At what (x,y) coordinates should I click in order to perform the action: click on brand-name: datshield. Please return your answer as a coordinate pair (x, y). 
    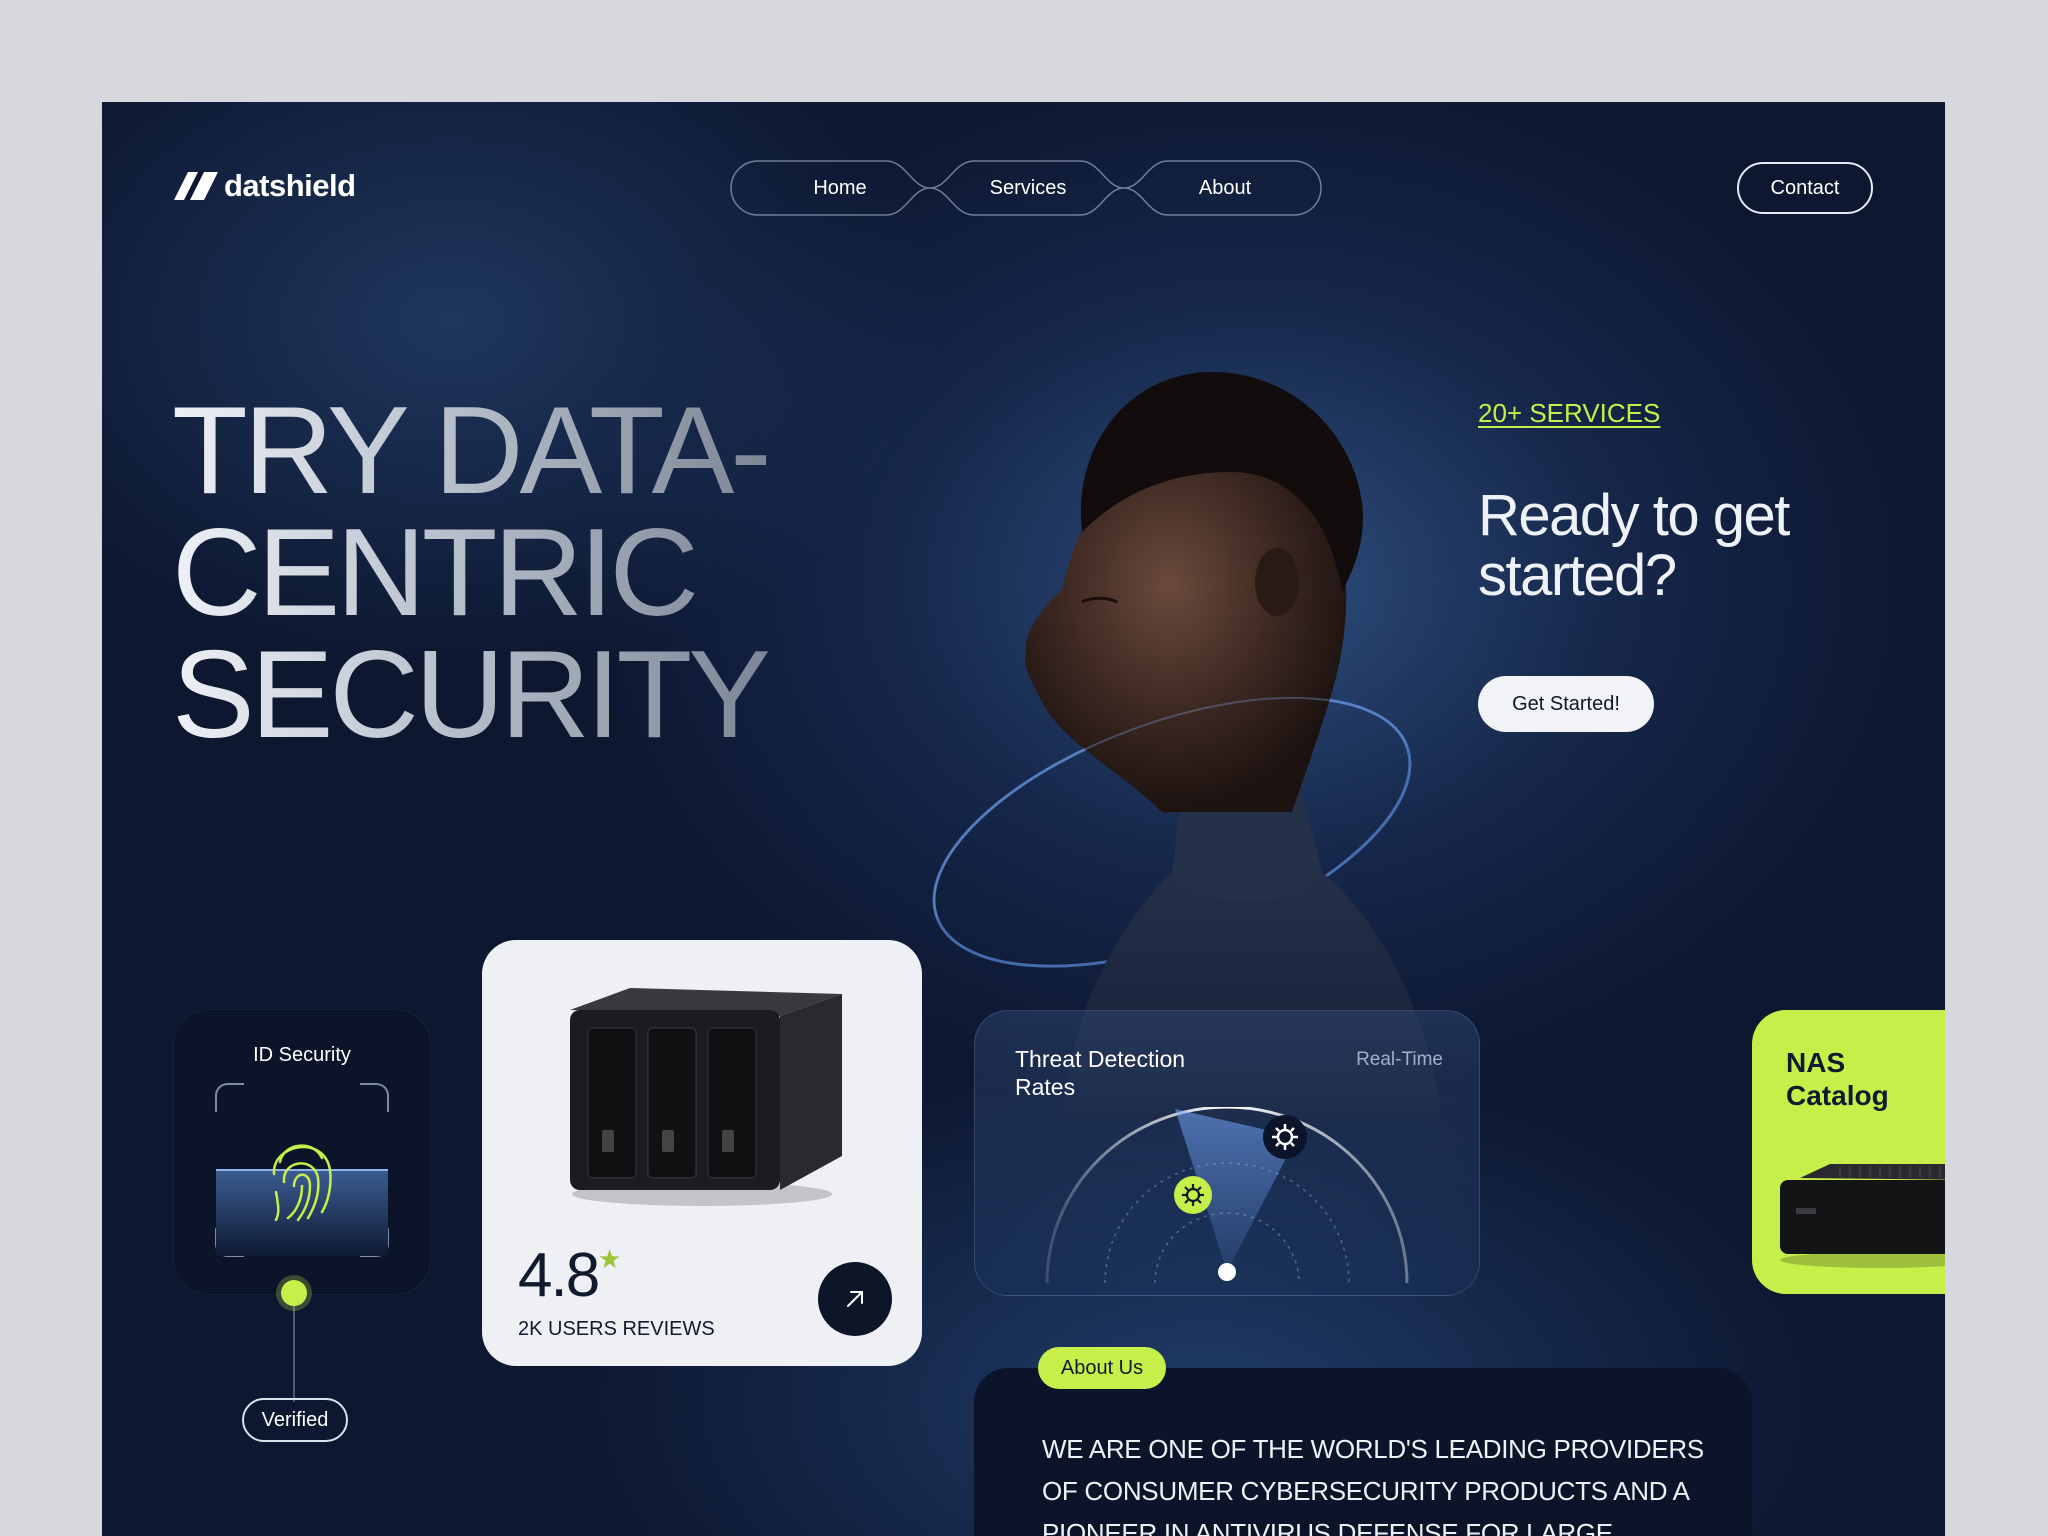
    Looking at the image, I should click on (290, 185).